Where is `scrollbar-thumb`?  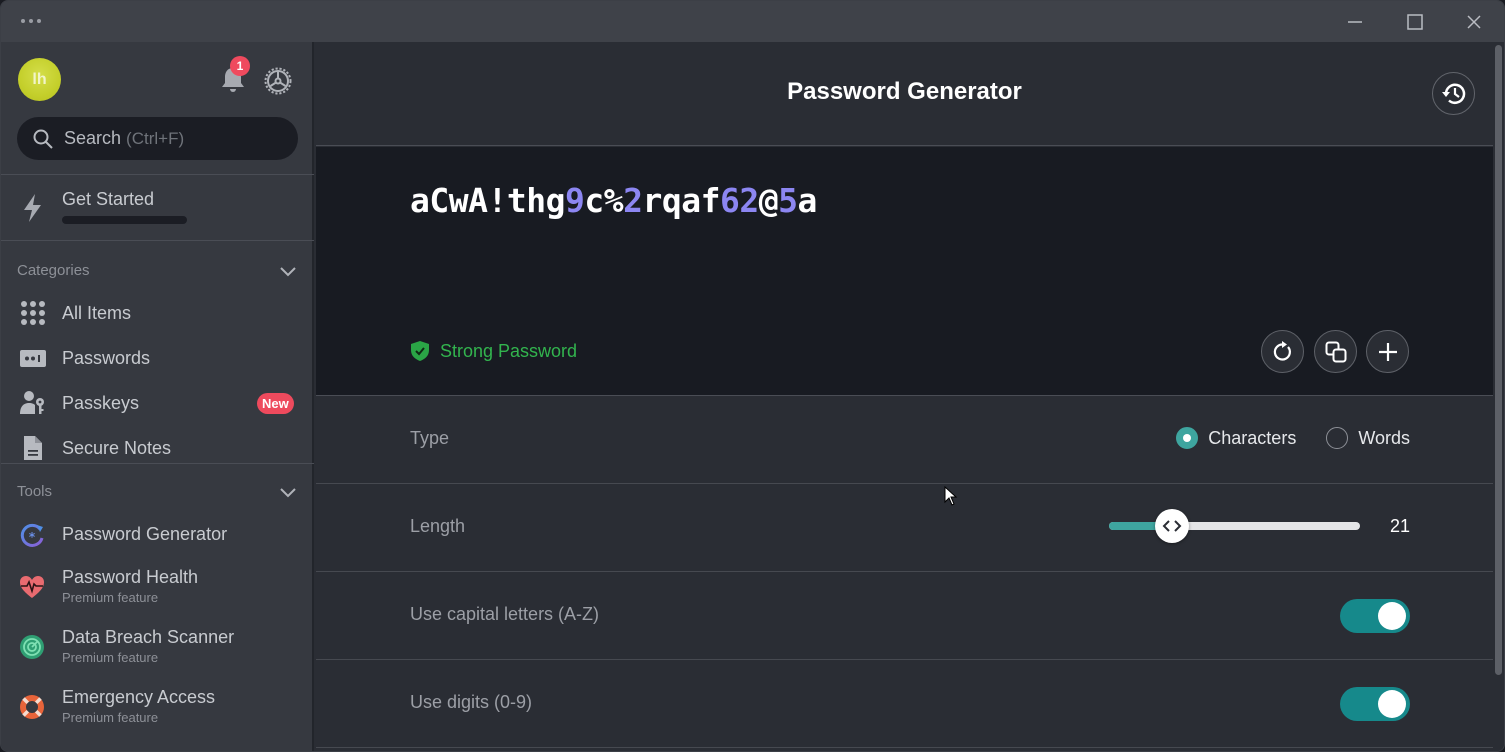
scrollbar-thumb is located at coordinates (1498, 360).